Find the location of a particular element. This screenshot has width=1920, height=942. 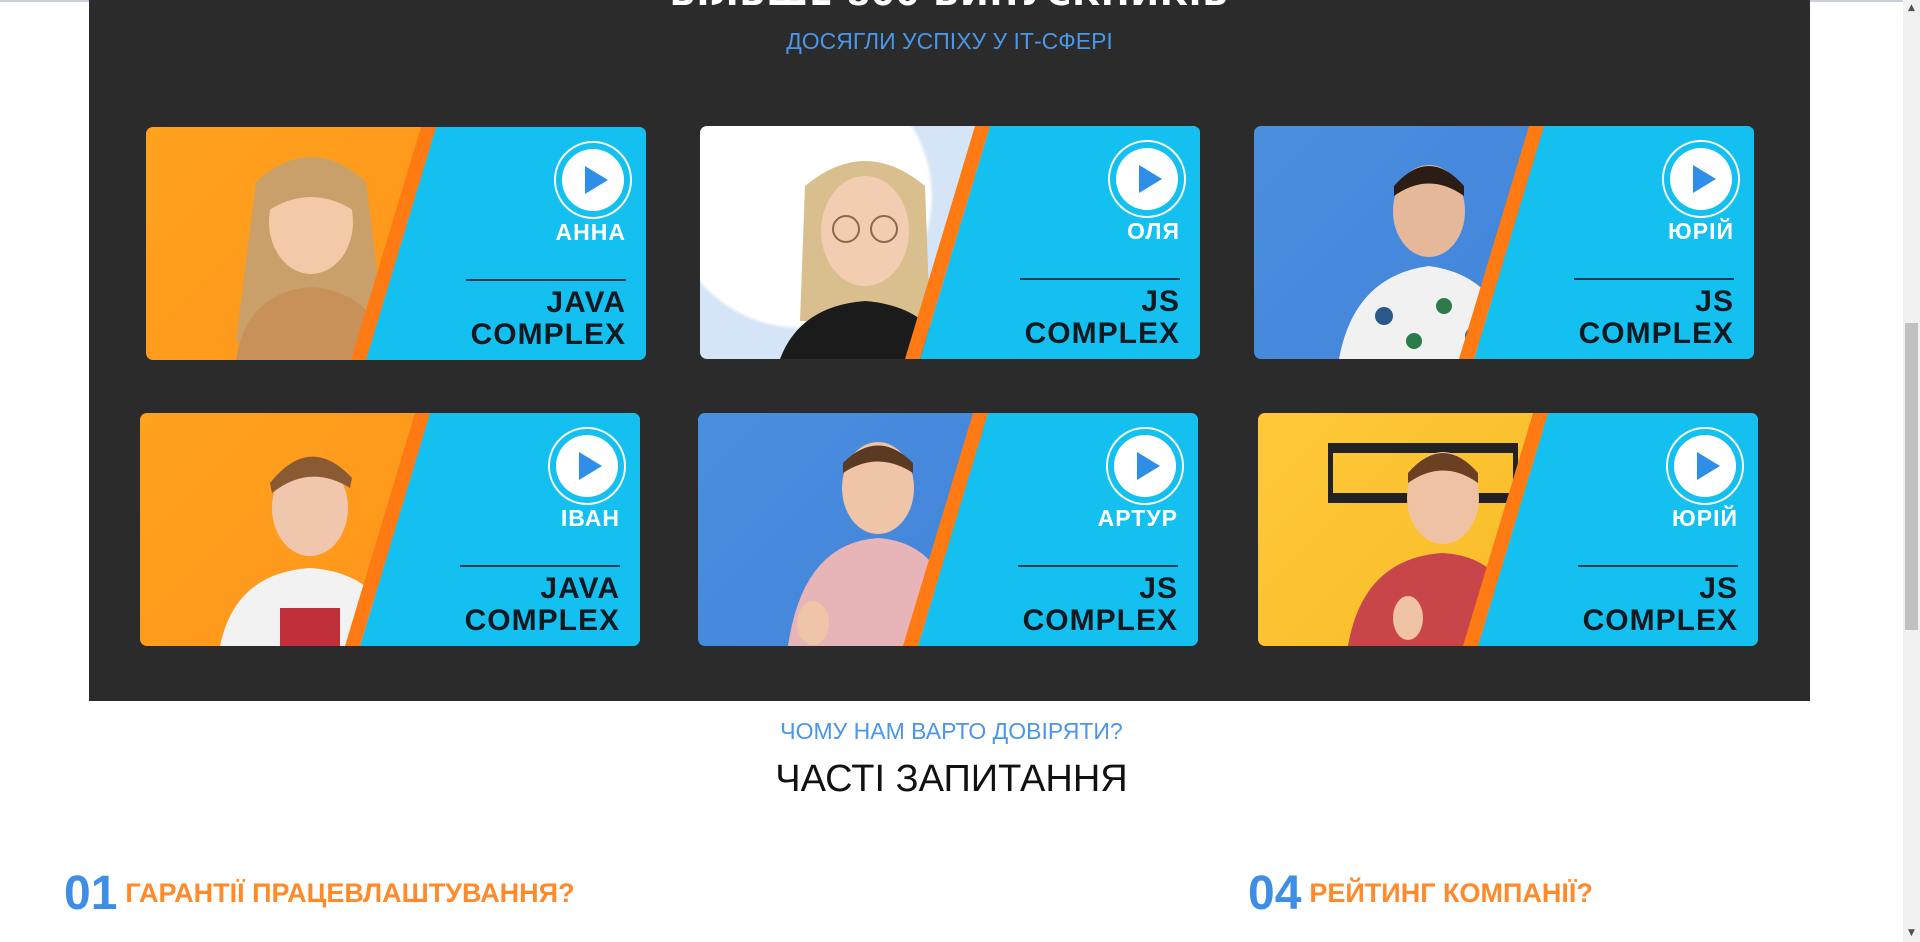

faq-title: ЧАСТІ ЗАПИТАННЯ is located at coordinates (951, 779).